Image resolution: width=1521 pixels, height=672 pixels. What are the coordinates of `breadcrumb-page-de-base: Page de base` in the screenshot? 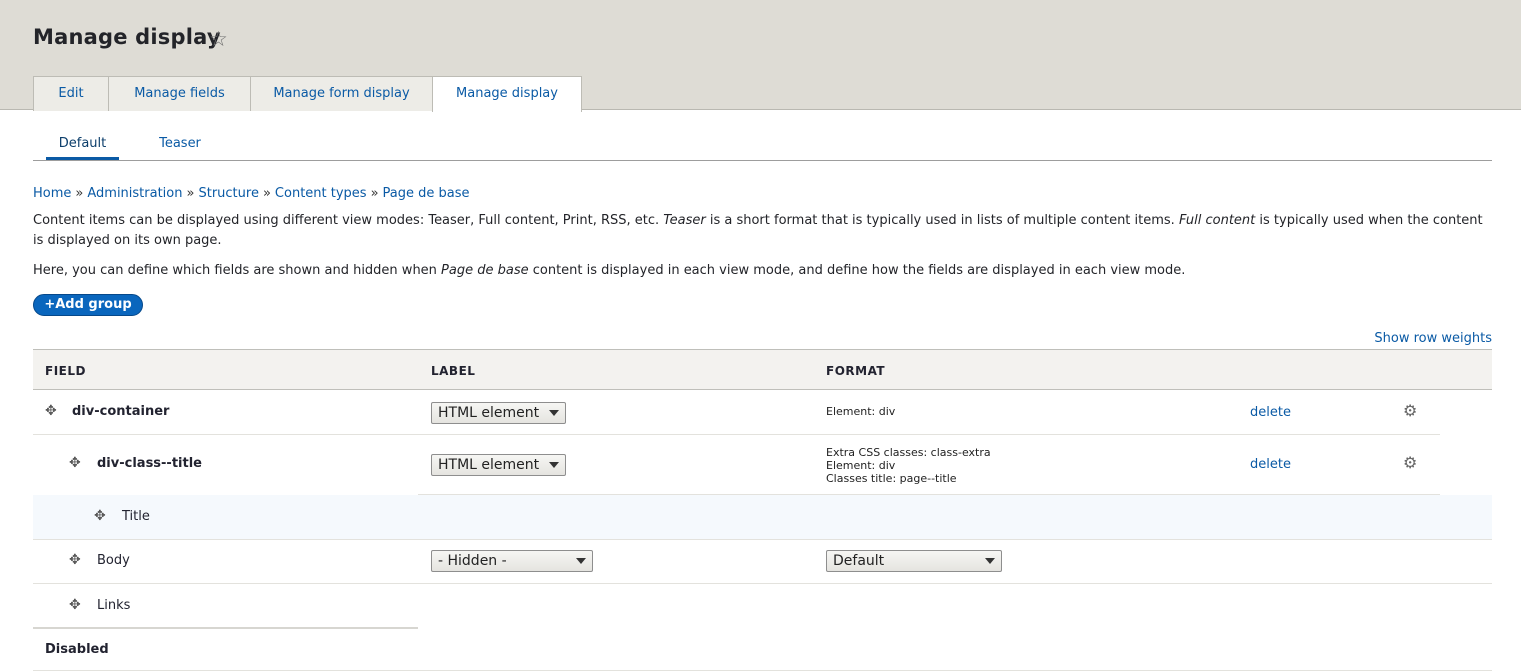 It's located at (426, 193).